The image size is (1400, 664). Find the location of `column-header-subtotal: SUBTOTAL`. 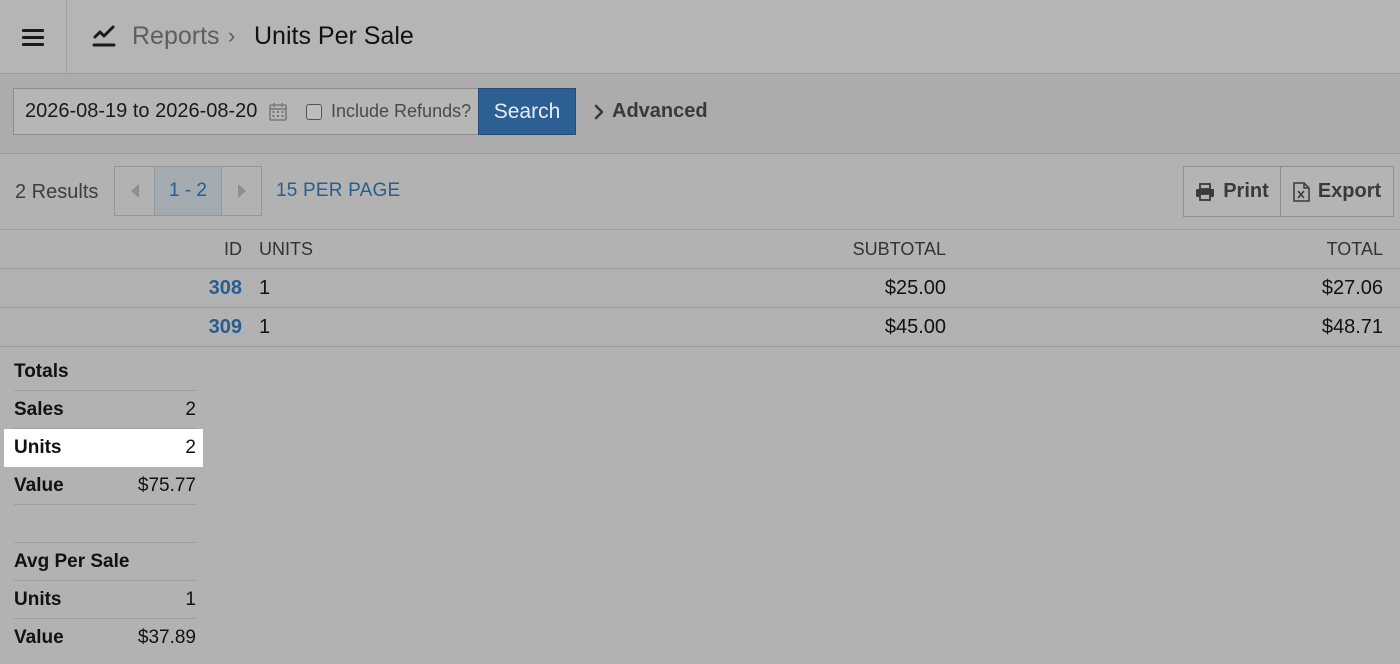

column-header-subtotal: SUBTOTAL is located at coordinates (899, 249).